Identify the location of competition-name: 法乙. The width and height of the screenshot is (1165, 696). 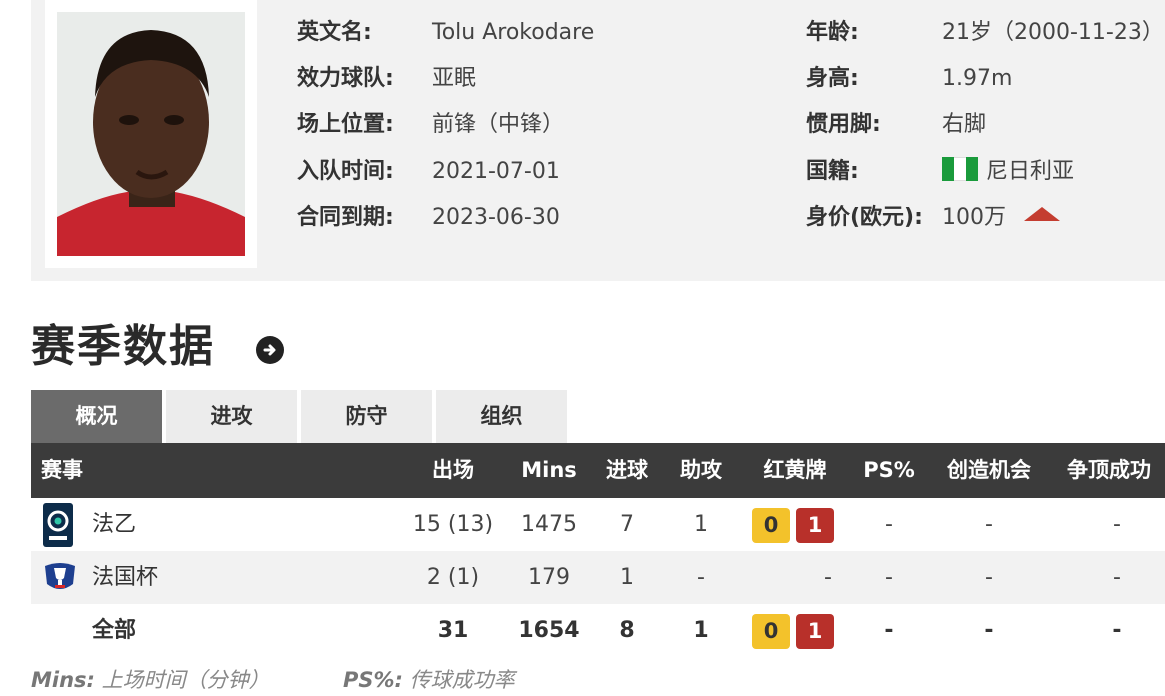
(114, 524).